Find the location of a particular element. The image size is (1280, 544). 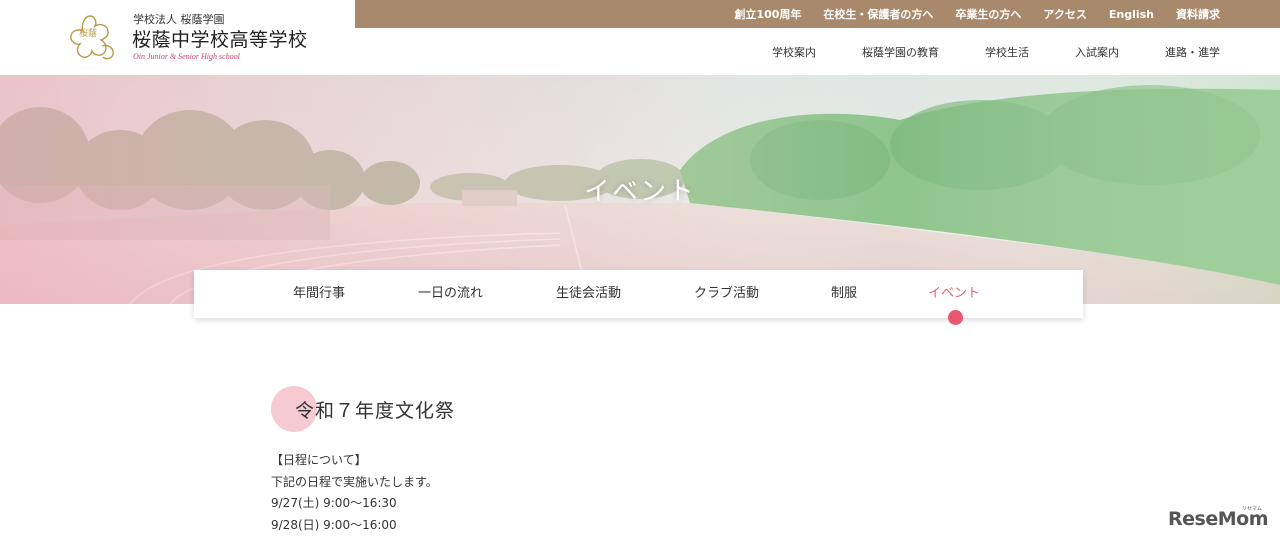

nav-school-life: 学校生活 is located at coordinates (1007, 52).